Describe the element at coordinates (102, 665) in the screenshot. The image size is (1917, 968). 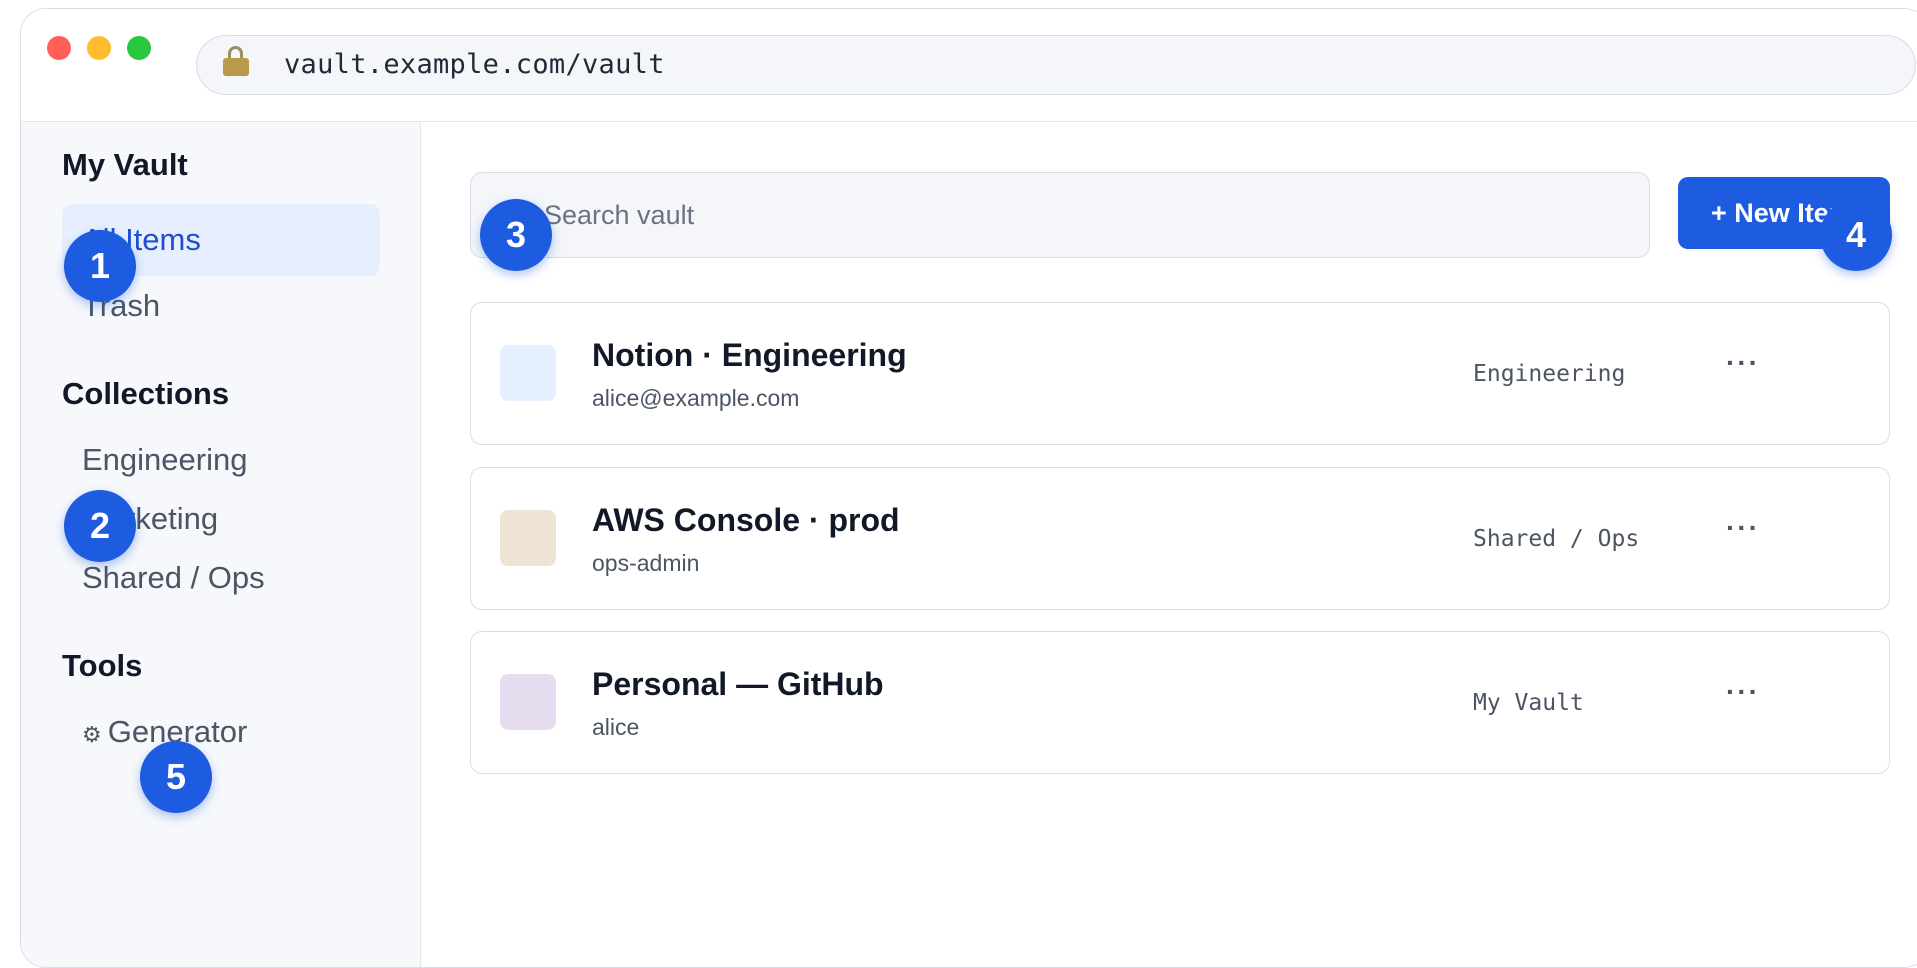
I see `section-title-tools: Tools` at that location.